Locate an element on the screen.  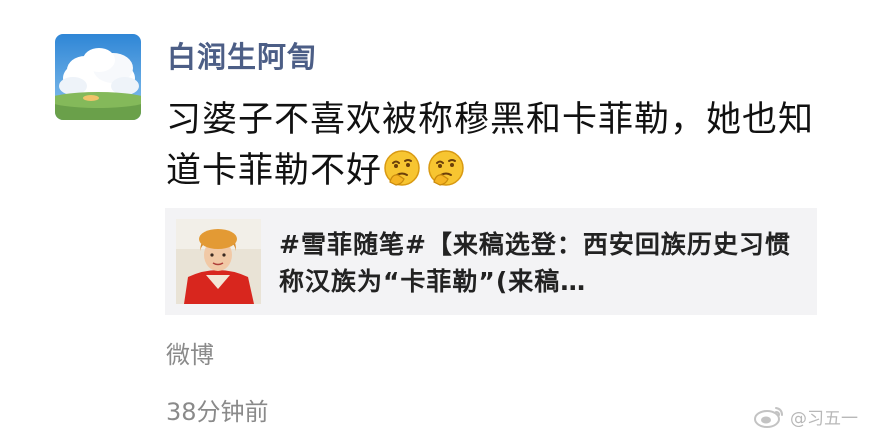
watermark-text: @习五一 is located at coordinates (824, 418).